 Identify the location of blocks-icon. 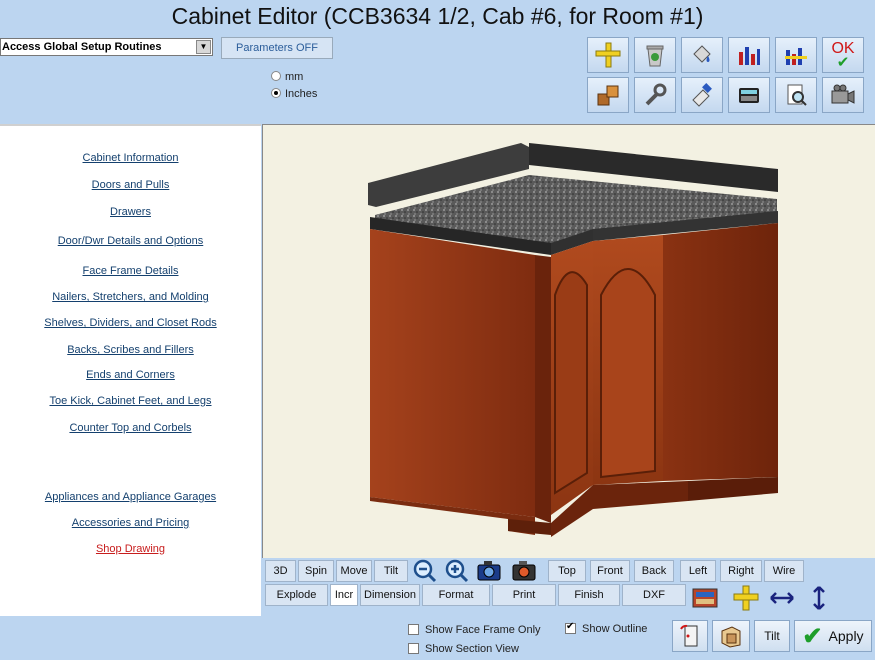
(608, 95).